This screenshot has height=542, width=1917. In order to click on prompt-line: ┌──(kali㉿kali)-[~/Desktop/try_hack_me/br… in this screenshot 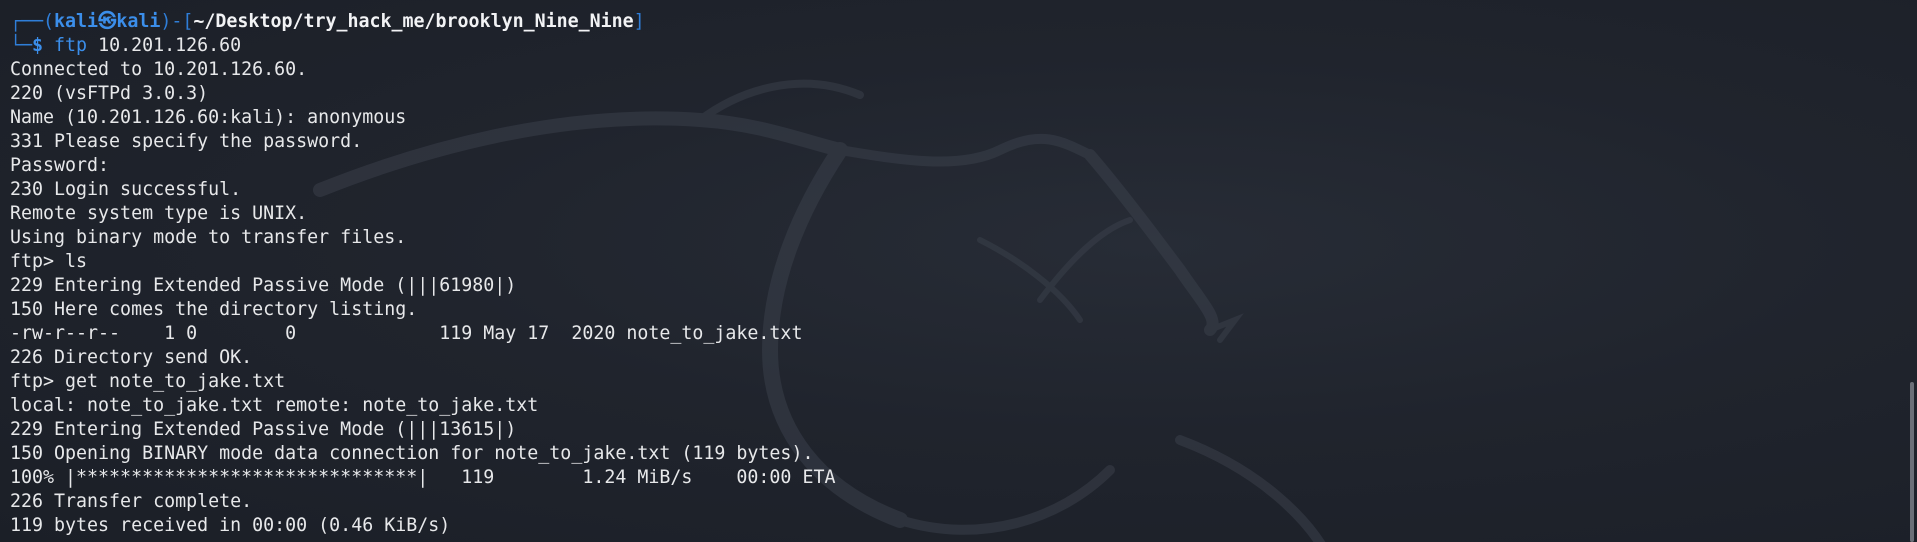, I will do `click(948, 22)`.